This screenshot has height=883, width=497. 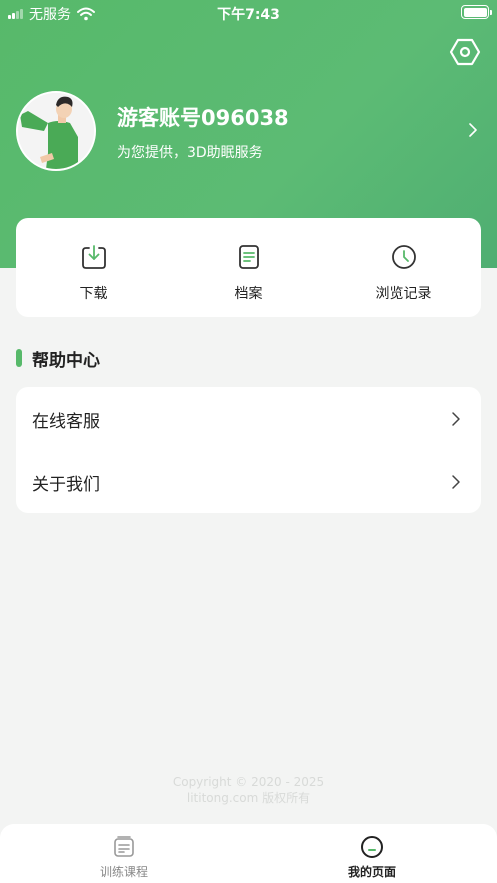 I want to click on settings-hexagon-icon, so click(x=465, y=52).